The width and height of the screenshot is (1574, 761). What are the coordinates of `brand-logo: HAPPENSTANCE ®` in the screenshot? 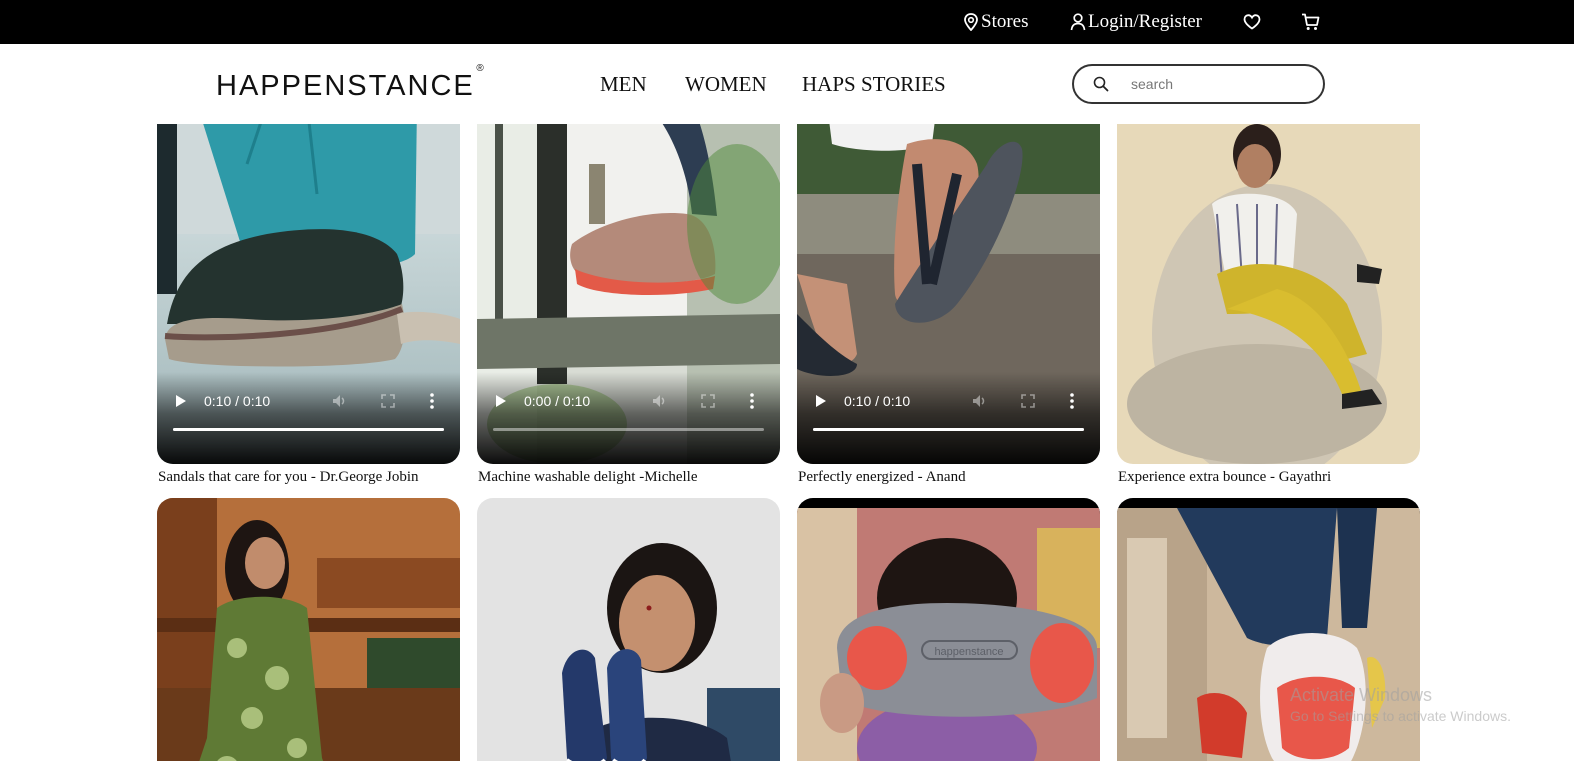 It's located at (350, 84).